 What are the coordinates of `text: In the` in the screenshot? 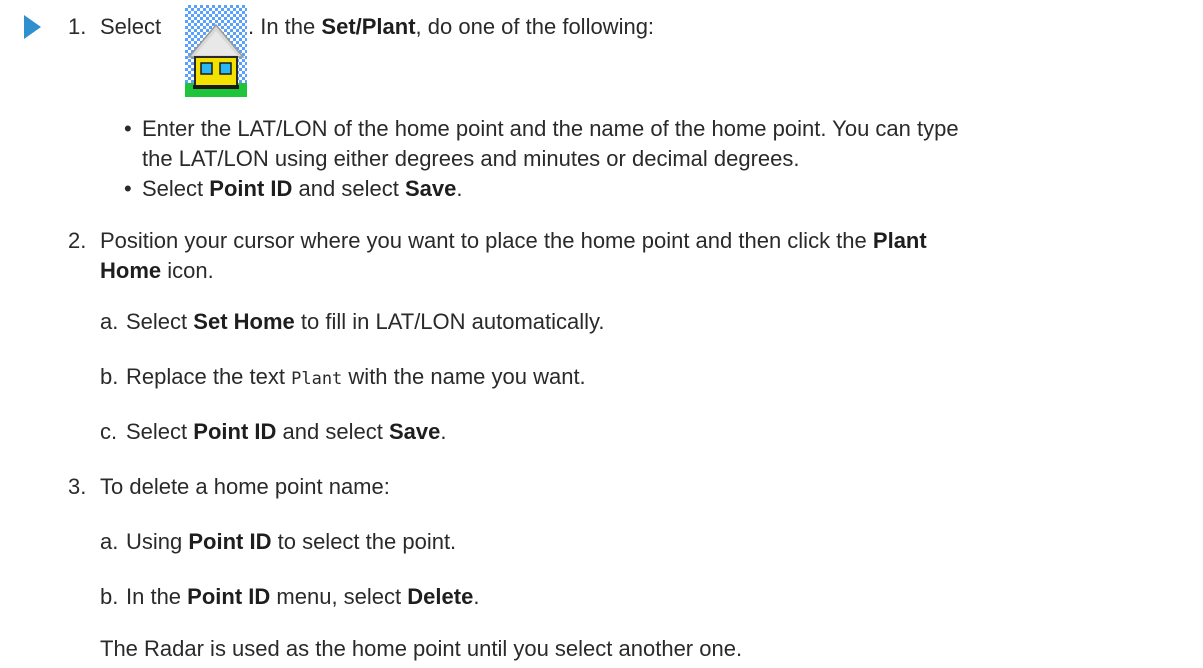 It's located at (154, 596).